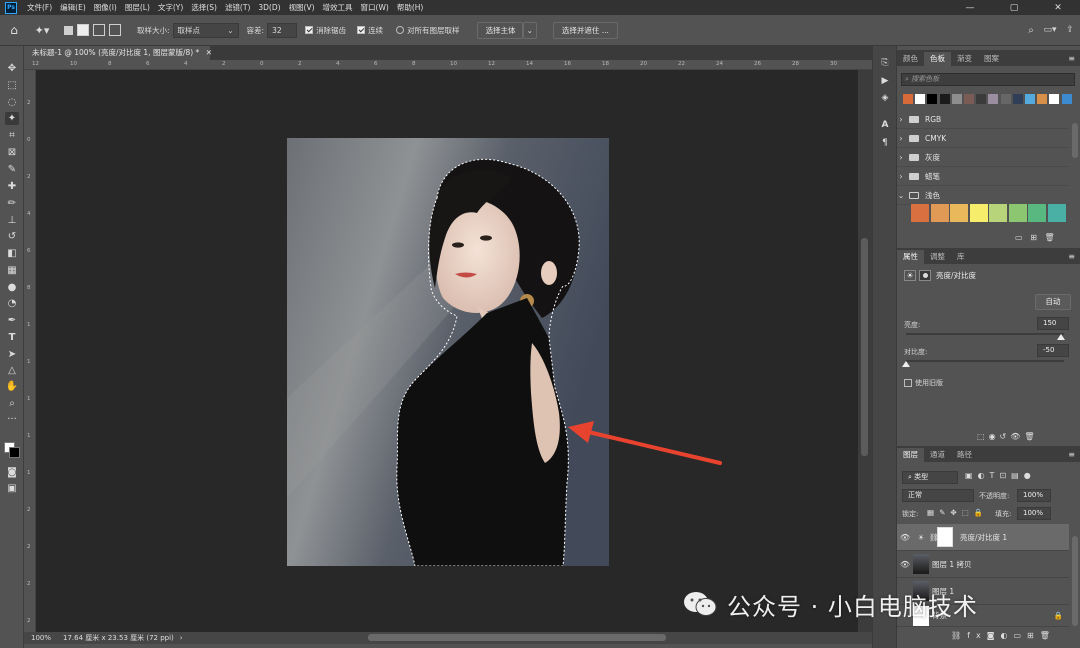 This screenshot has height=648, width=1080. Describe the element at coordinates (885, 64) in the screenshot. I see `history-icon: ⎘` at that location.